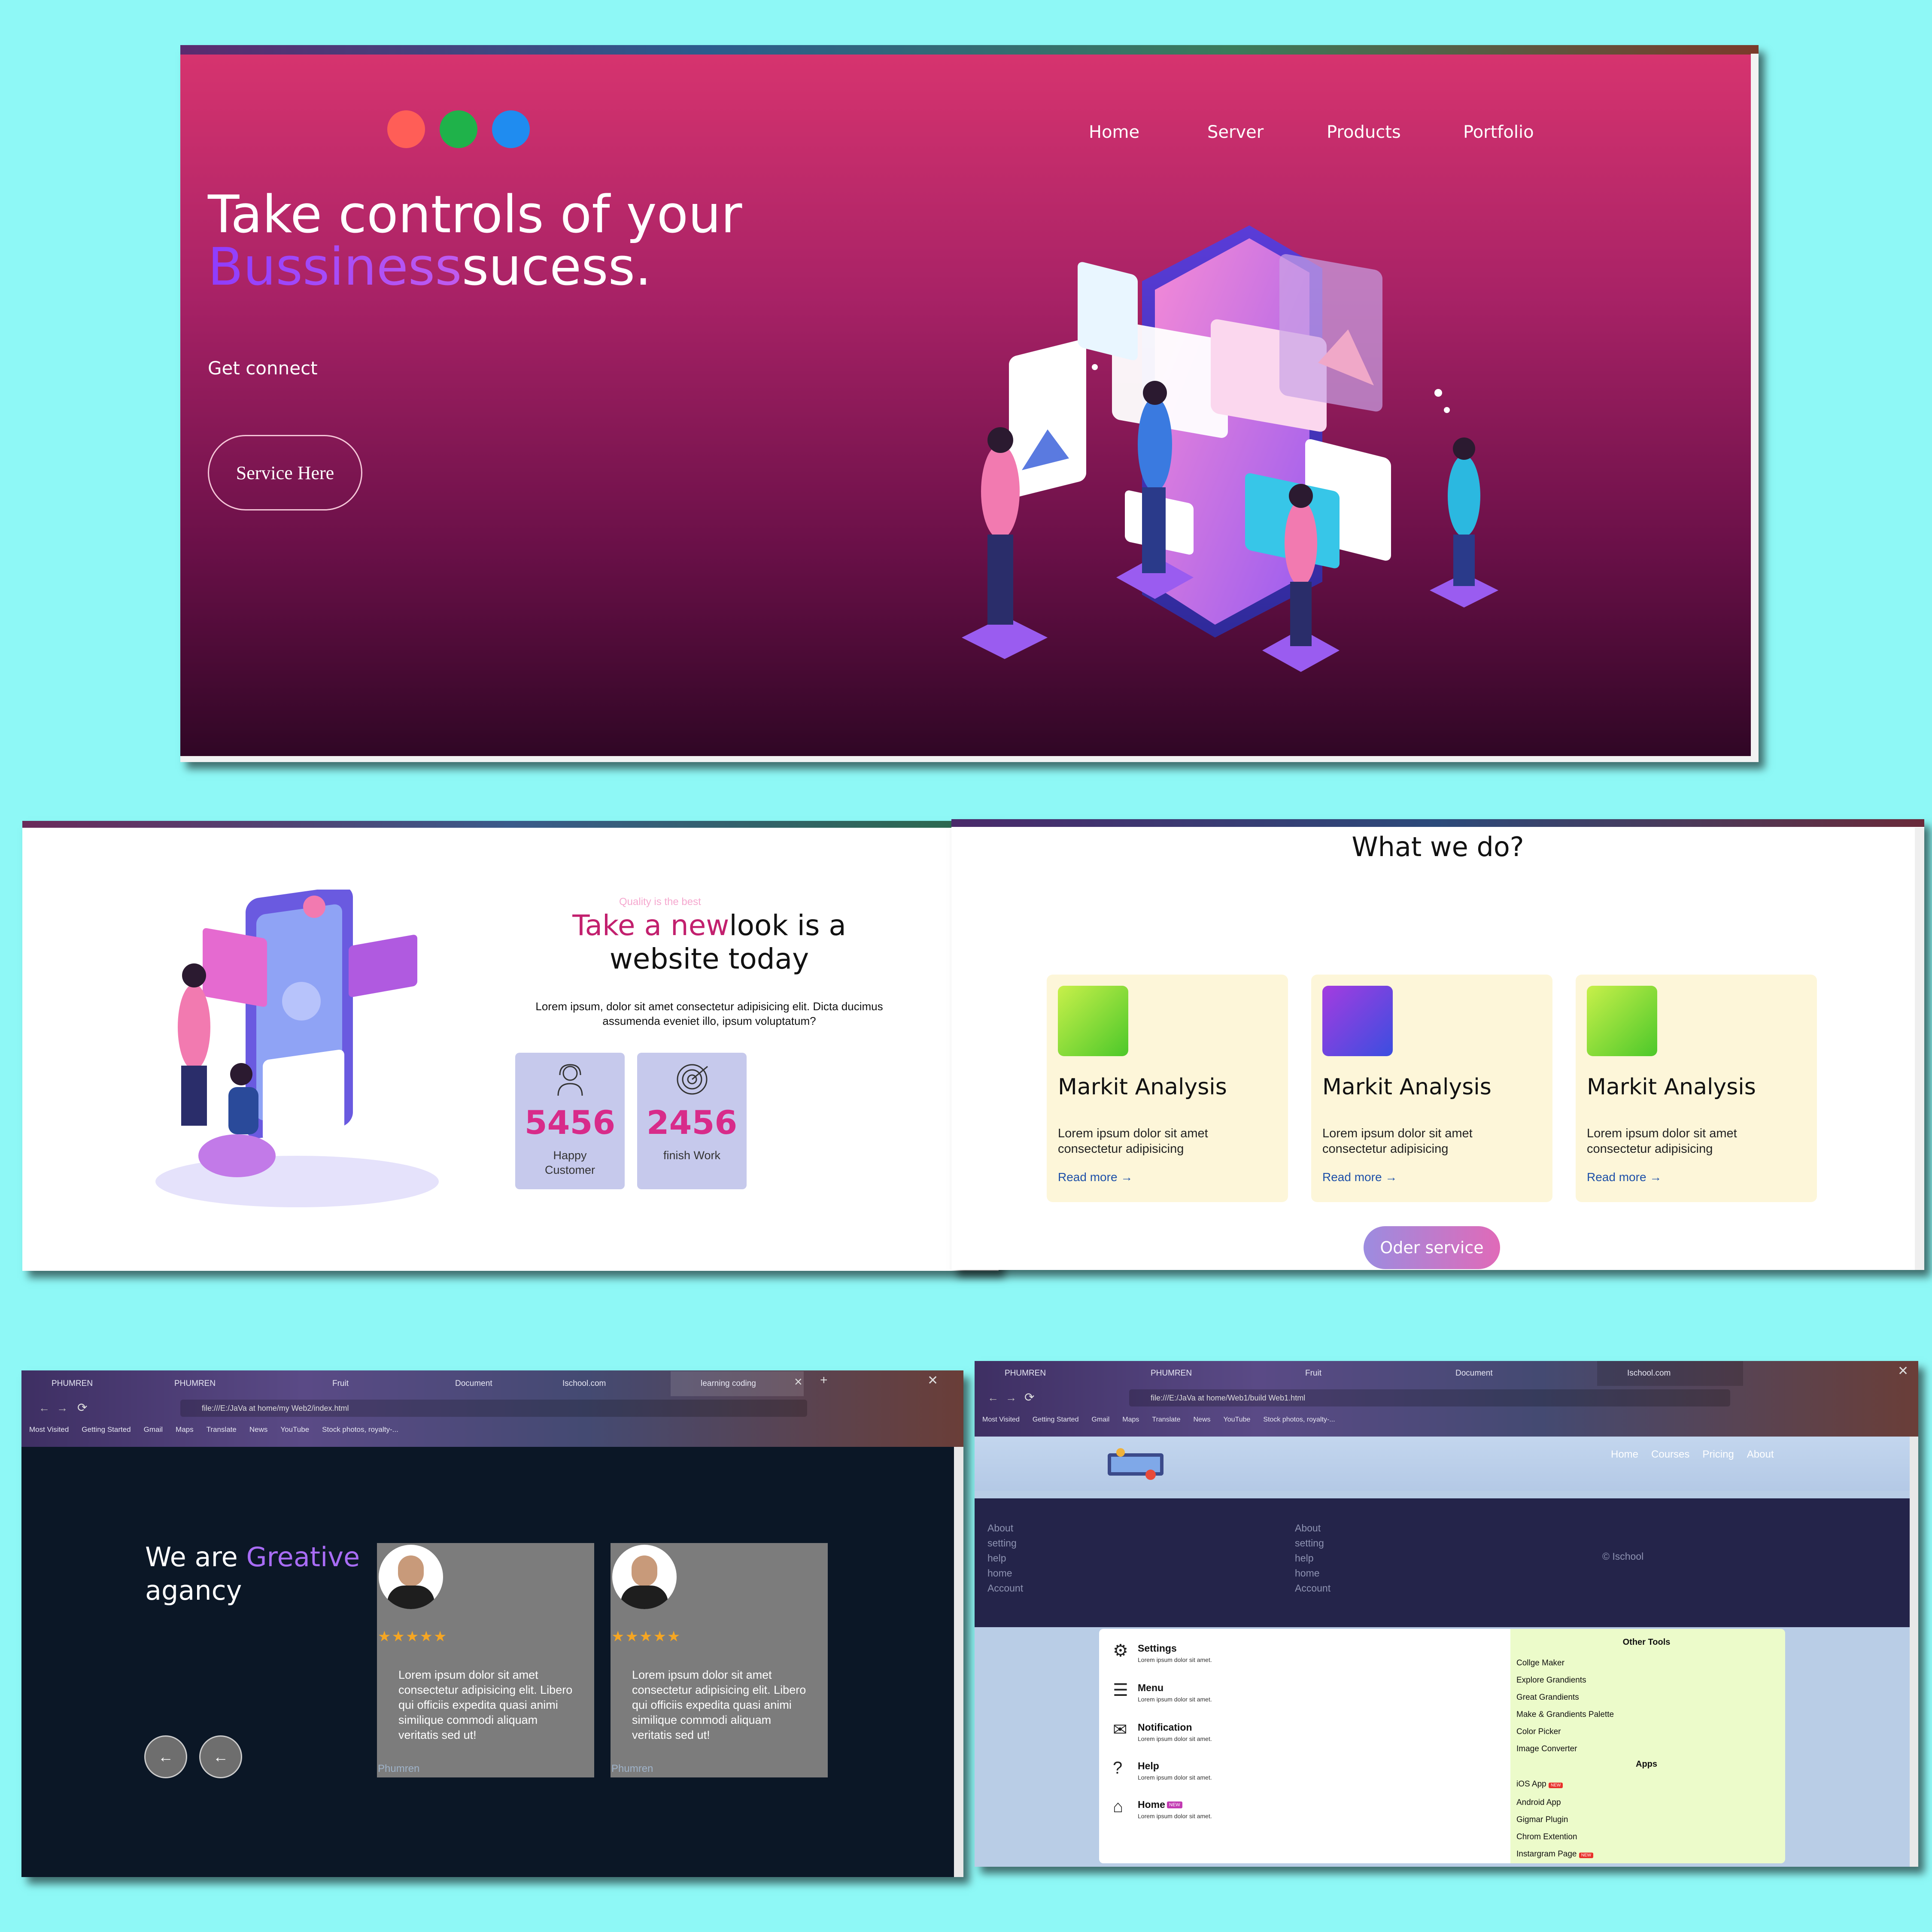 The image size is (1932, 1932). What do you see at coordinates (824, 1380) in the screenshot?
I see `new-tab-icon: +` at bounding box center [824, 1380].